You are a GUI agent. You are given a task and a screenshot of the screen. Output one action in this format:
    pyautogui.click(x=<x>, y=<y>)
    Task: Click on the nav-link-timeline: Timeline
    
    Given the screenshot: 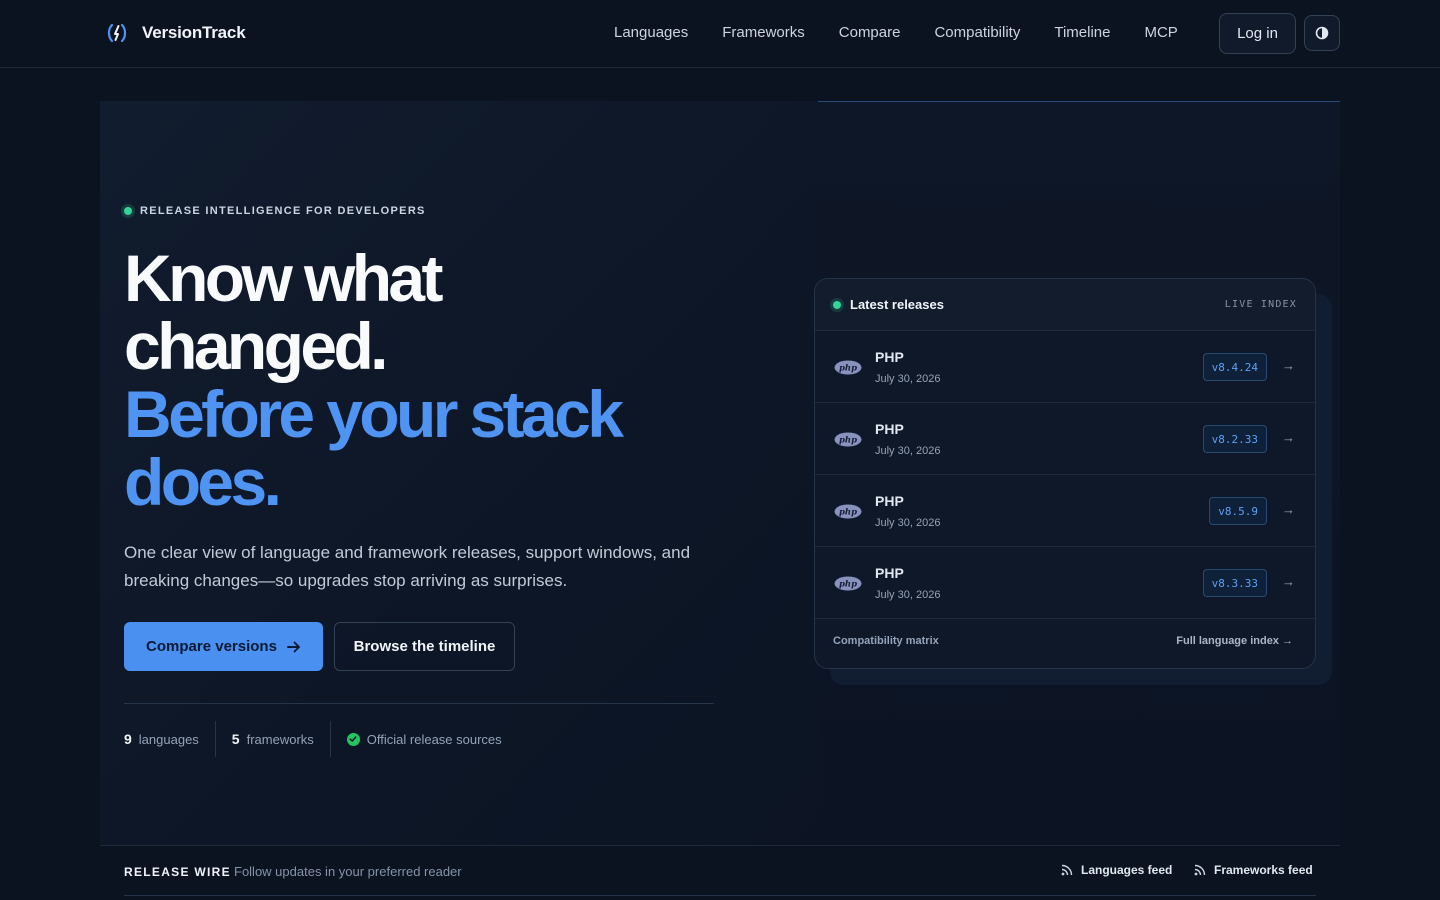 What is the action you would take?
    pyautogui.click(x=1082, y=32)
    